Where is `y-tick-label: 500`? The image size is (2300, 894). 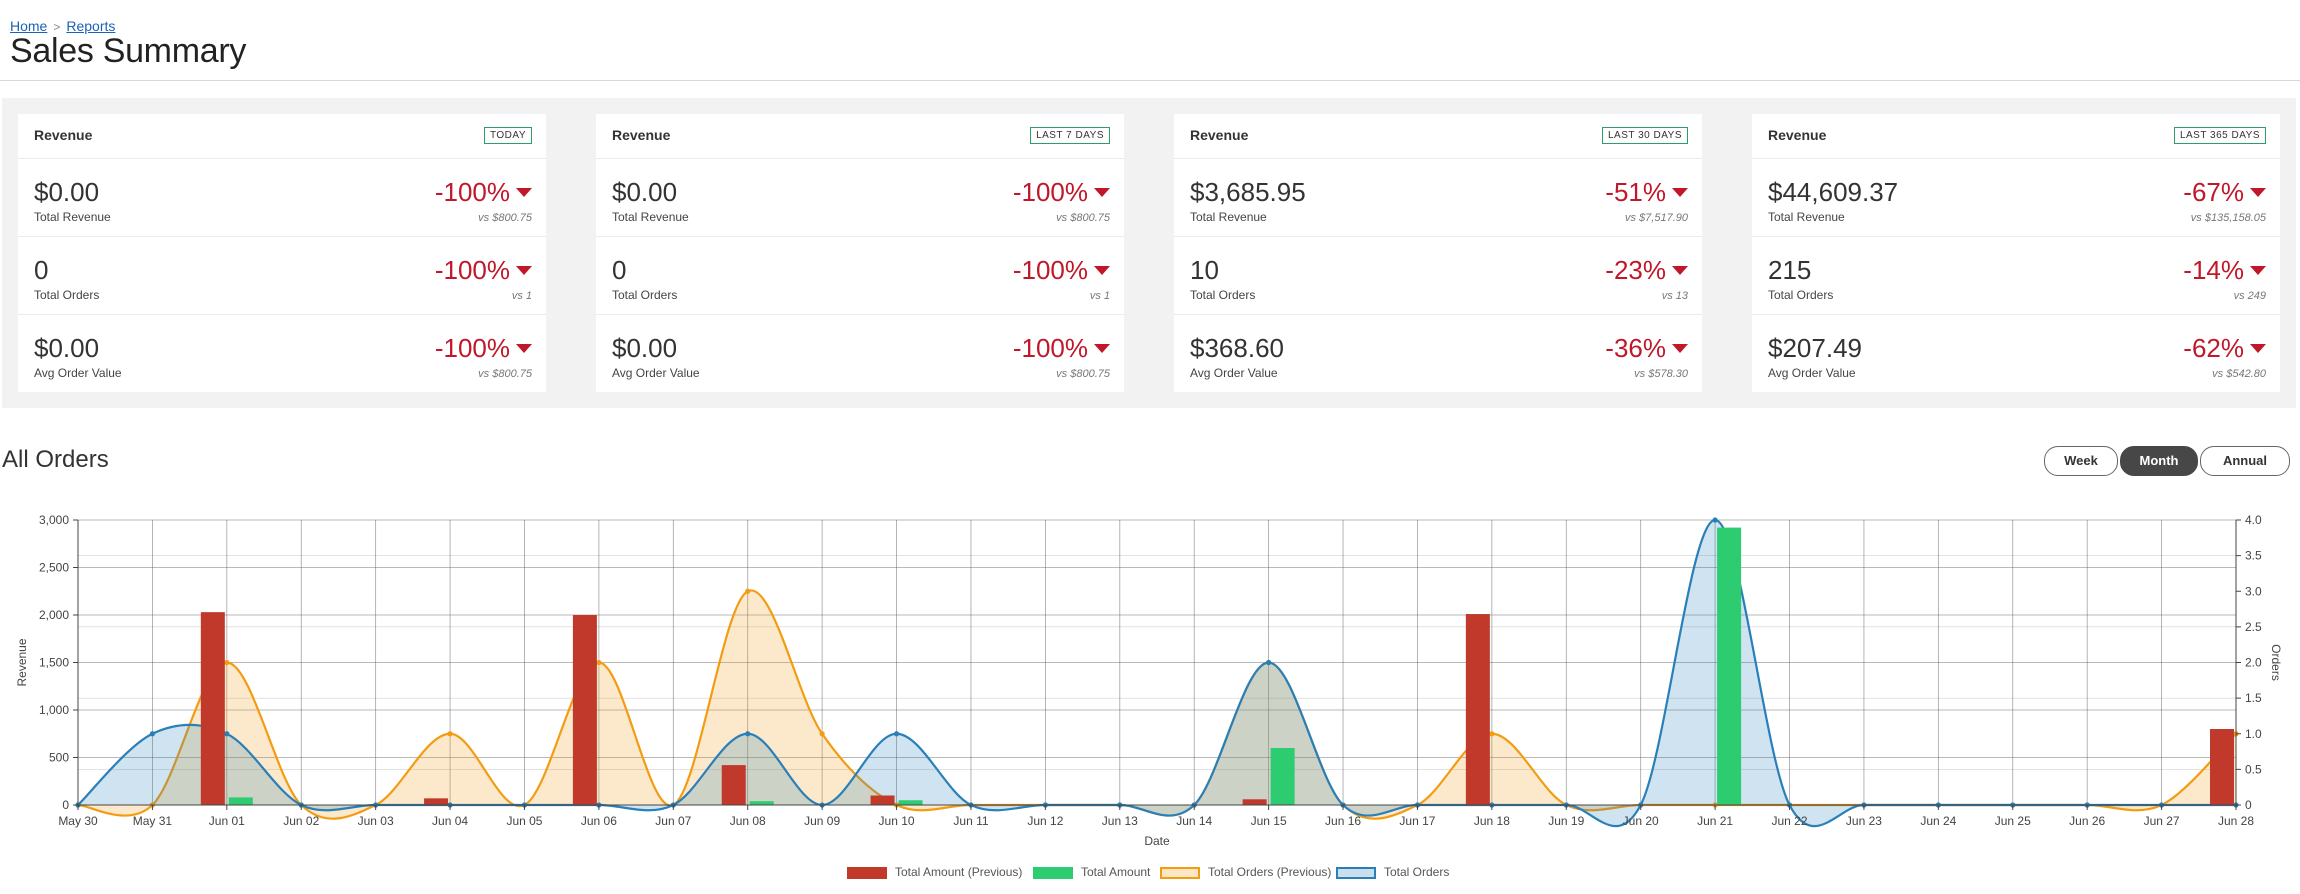
y-tick-label: 500 is located at coordinates (59, 758).